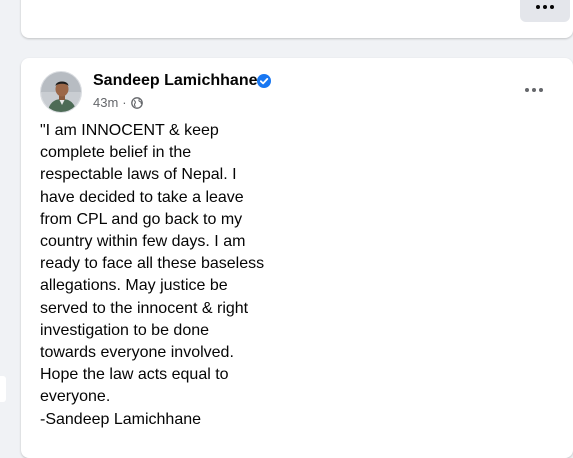 The width and height of the screenshot is (573, 458). I want to click on post-timestamp: 43m, so click(105, 103).